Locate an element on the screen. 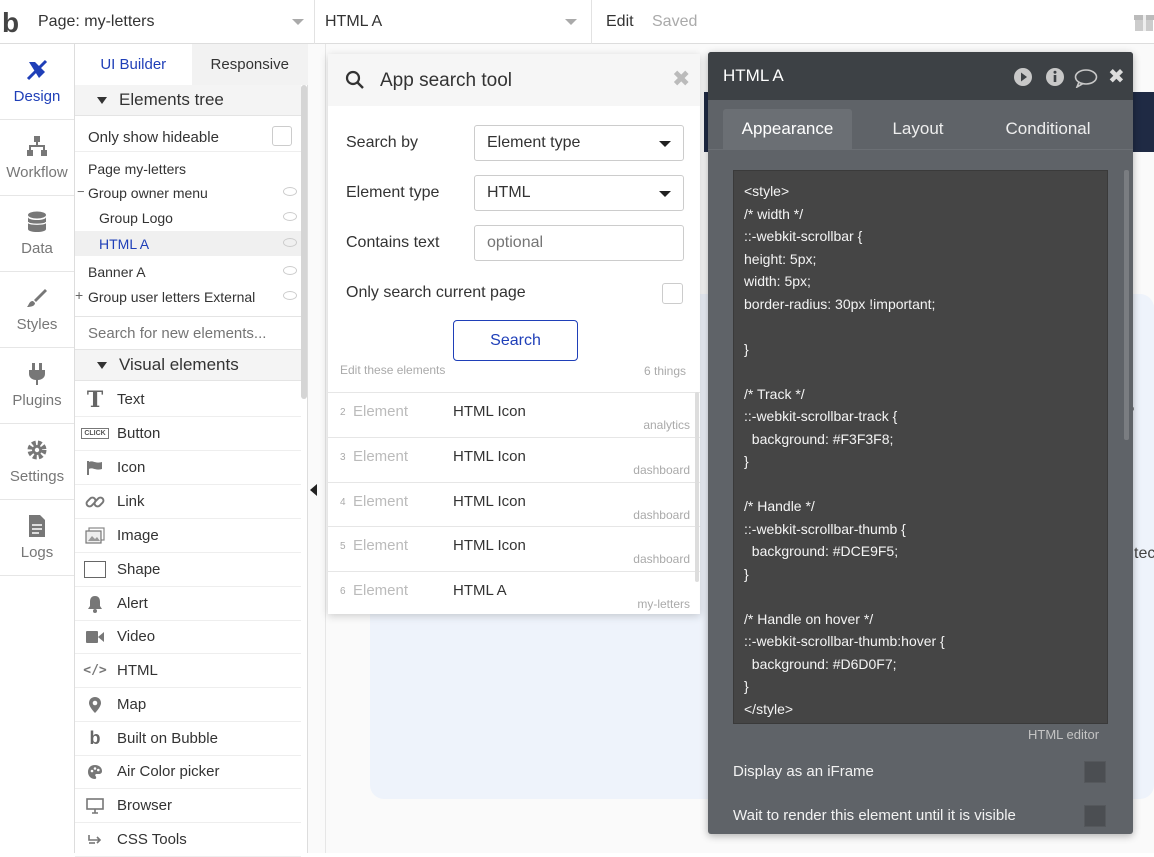 The width and height of the screenshot is (1154, 857). element-label: Shape is located at coordinates (139, 569).